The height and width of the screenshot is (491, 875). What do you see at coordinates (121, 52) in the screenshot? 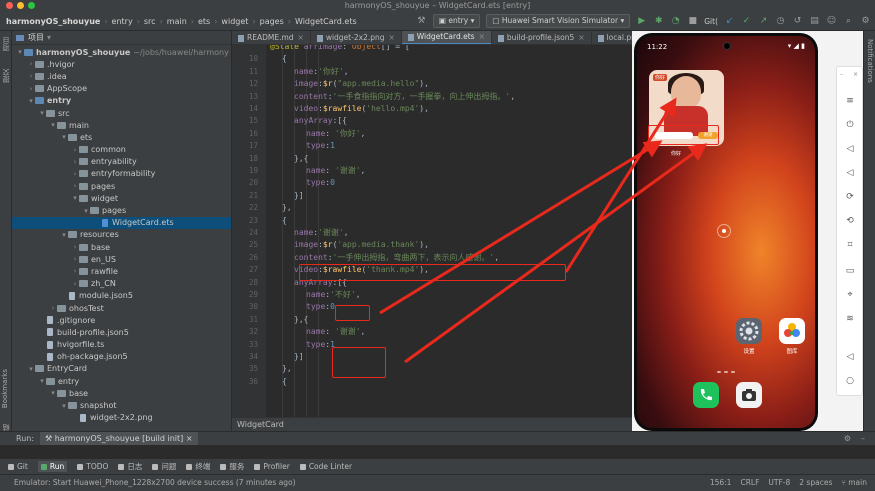
I see `tree-item: ▾ harmonyOS_shouyue ~/jobs/huawei/harmony` at bounding box center [121, 52].